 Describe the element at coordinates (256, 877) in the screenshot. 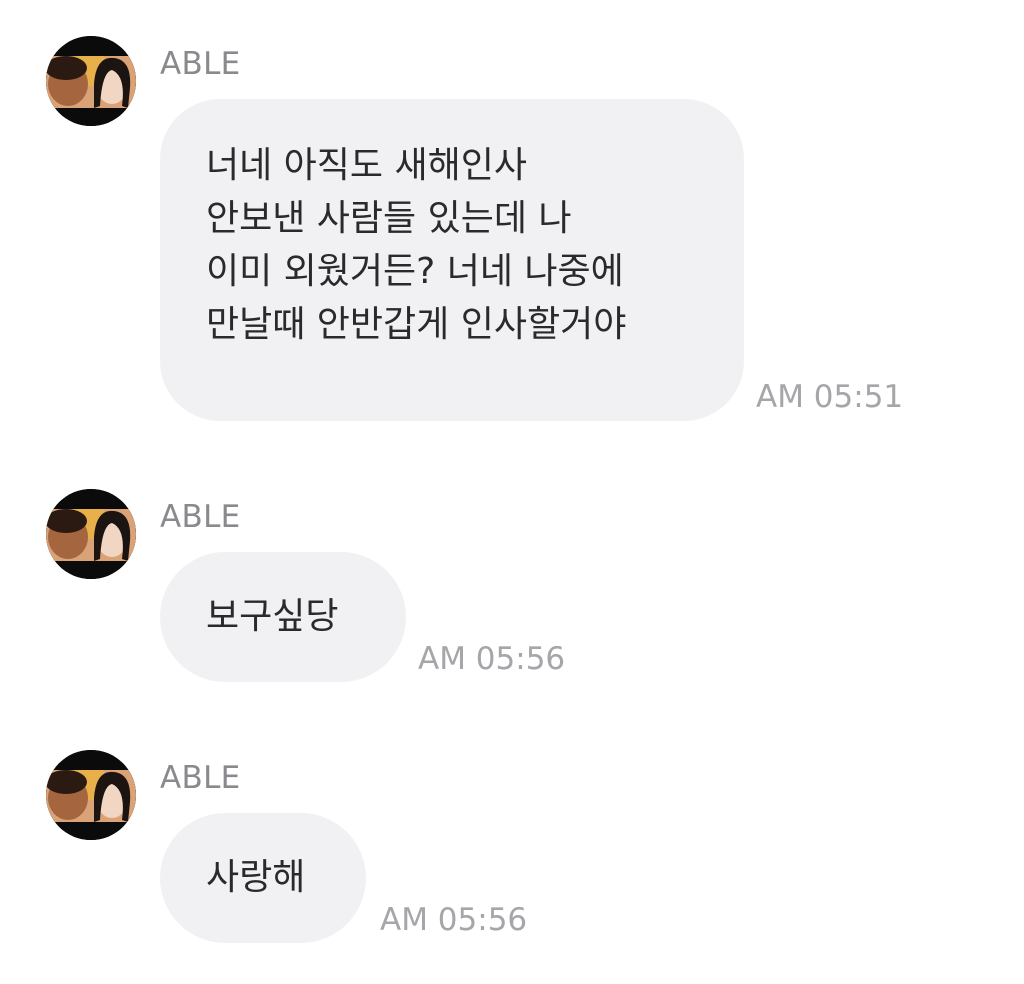

I see `message-line: 사랑해` at that location.